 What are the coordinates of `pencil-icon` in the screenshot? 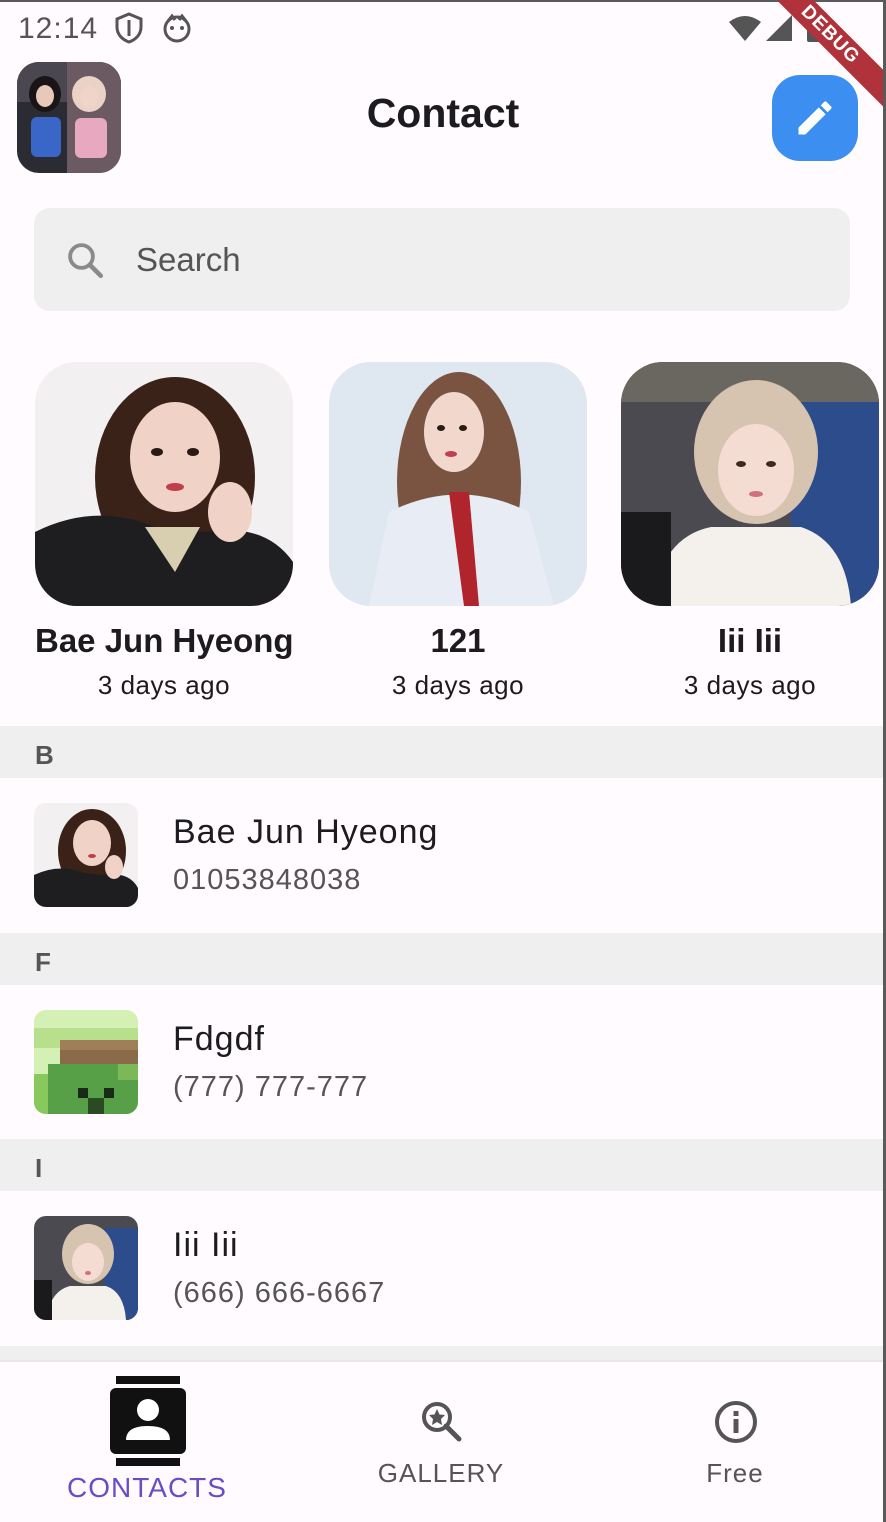 It's located at (815, 118).